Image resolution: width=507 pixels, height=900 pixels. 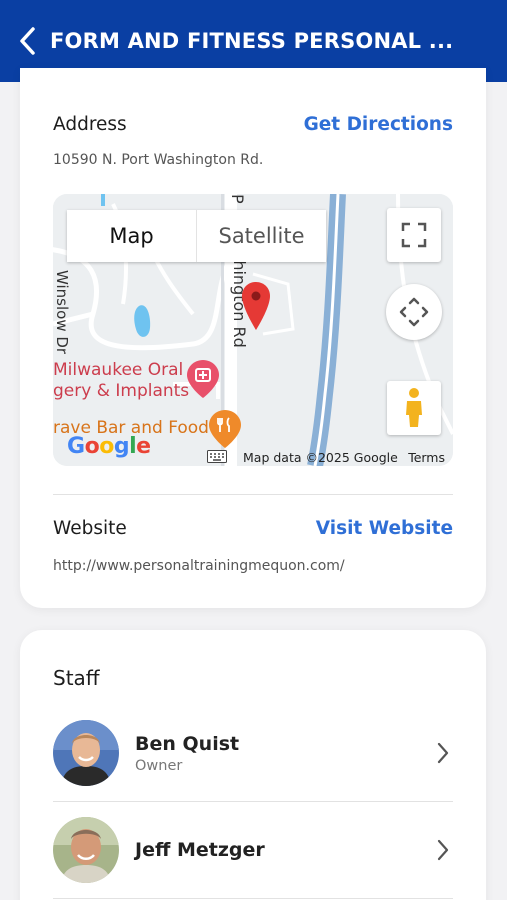 I want to click on address-row: Address Get Directions, so click(x=253, y=124).